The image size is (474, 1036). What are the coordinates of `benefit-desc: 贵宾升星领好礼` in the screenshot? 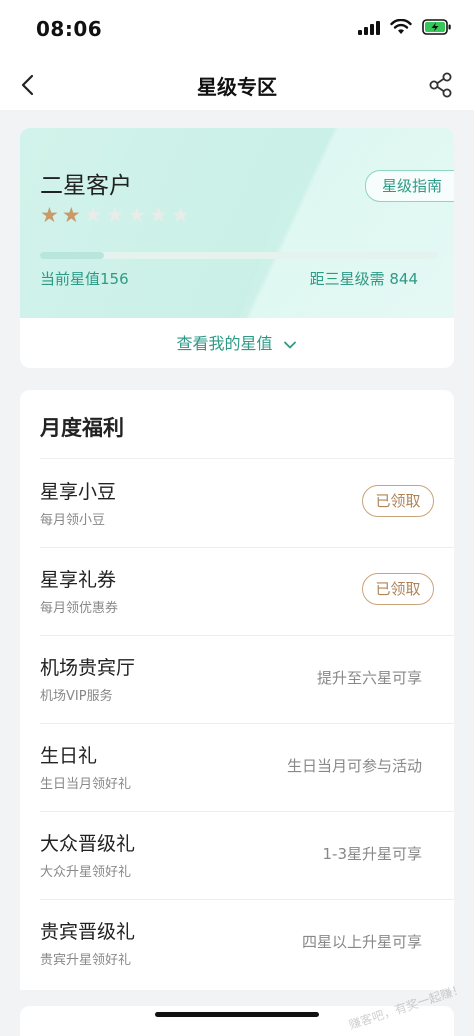 It's located at (86, 960).